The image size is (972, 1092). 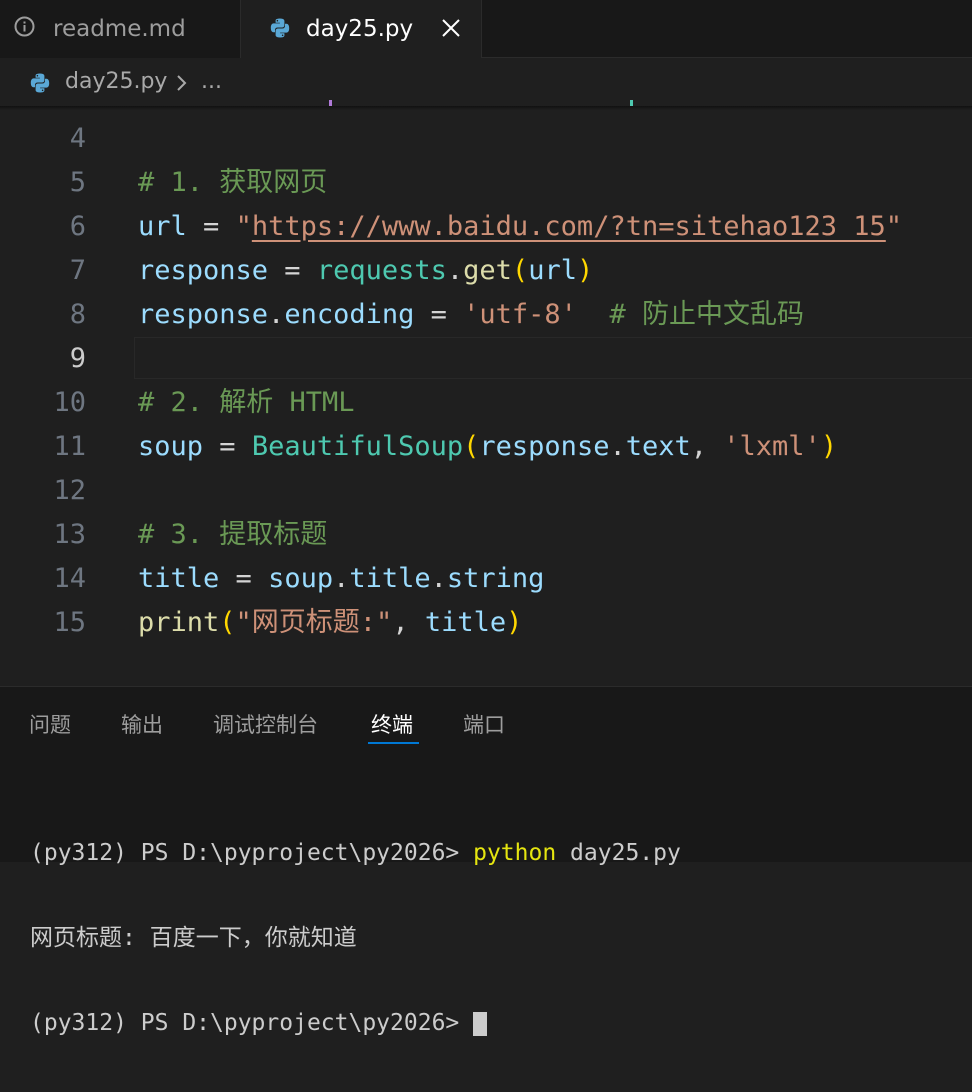 I want to click on terminal-line: 网页标题: 百度一下，你就知道, so click(x=355, y=938).